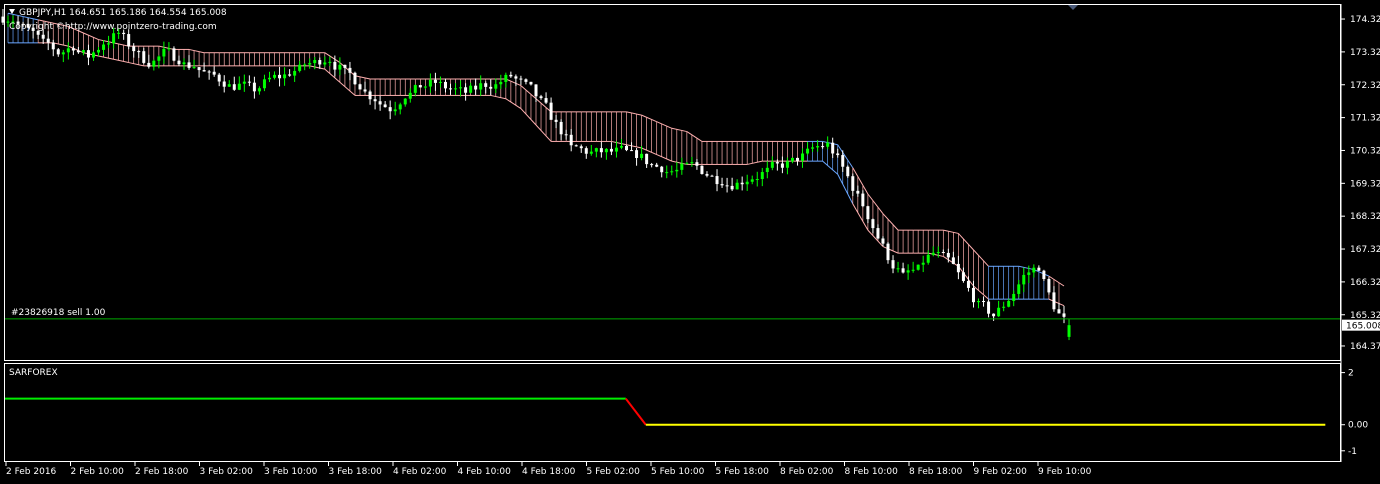 The width and height of the screenshot is (1380, 484). Describe the element at coordinates (614, 472) in the screenshot. I see `time-tick-label: 5 Feb 02:00` at that location.